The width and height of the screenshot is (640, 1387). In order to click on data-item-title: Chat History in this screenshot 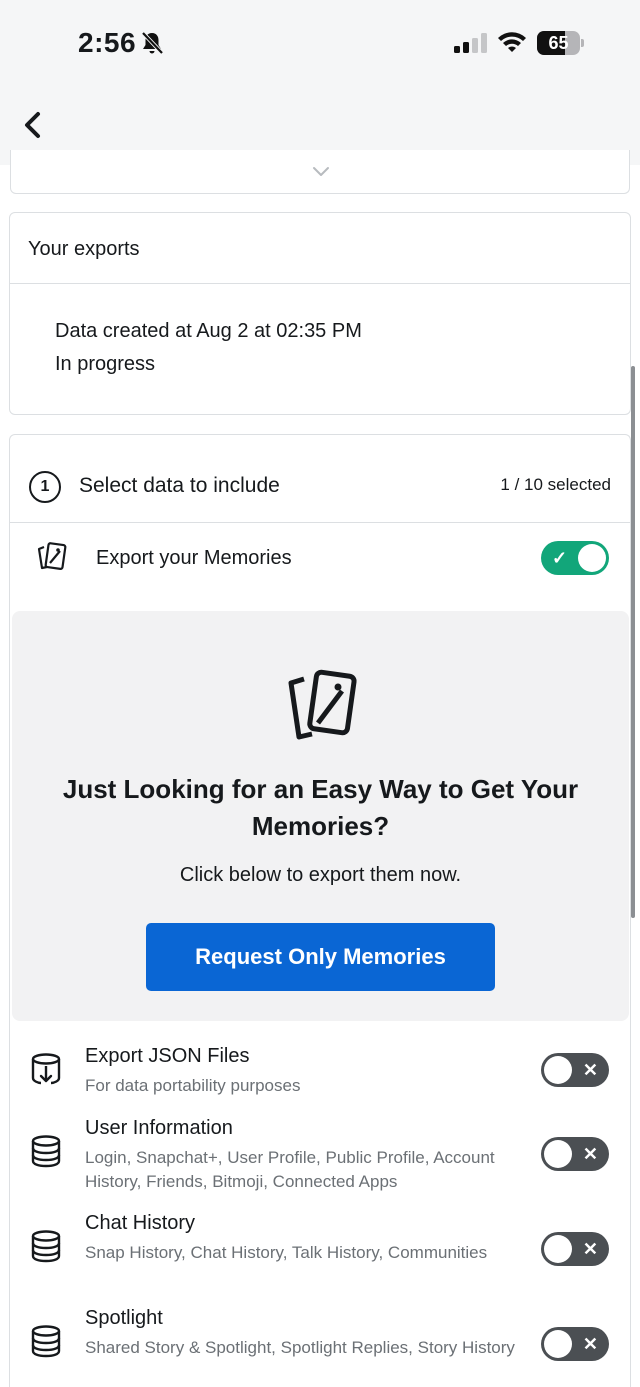, I will do `click(140, 1223)`.